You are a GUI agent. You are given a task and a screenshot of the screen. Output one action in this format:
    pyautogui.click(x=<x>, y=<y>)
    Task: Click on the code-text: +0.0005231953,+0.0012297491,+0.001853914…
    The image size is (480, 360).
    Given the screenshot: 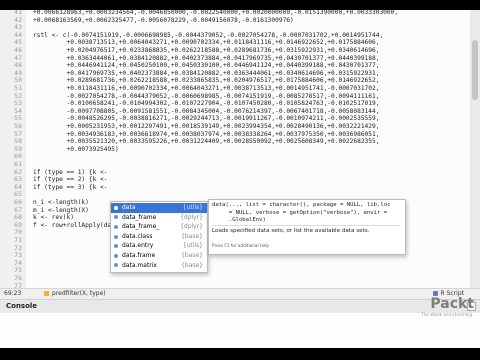 What is the action you would take?
    pyautogui.click(x=206, y=126)
    